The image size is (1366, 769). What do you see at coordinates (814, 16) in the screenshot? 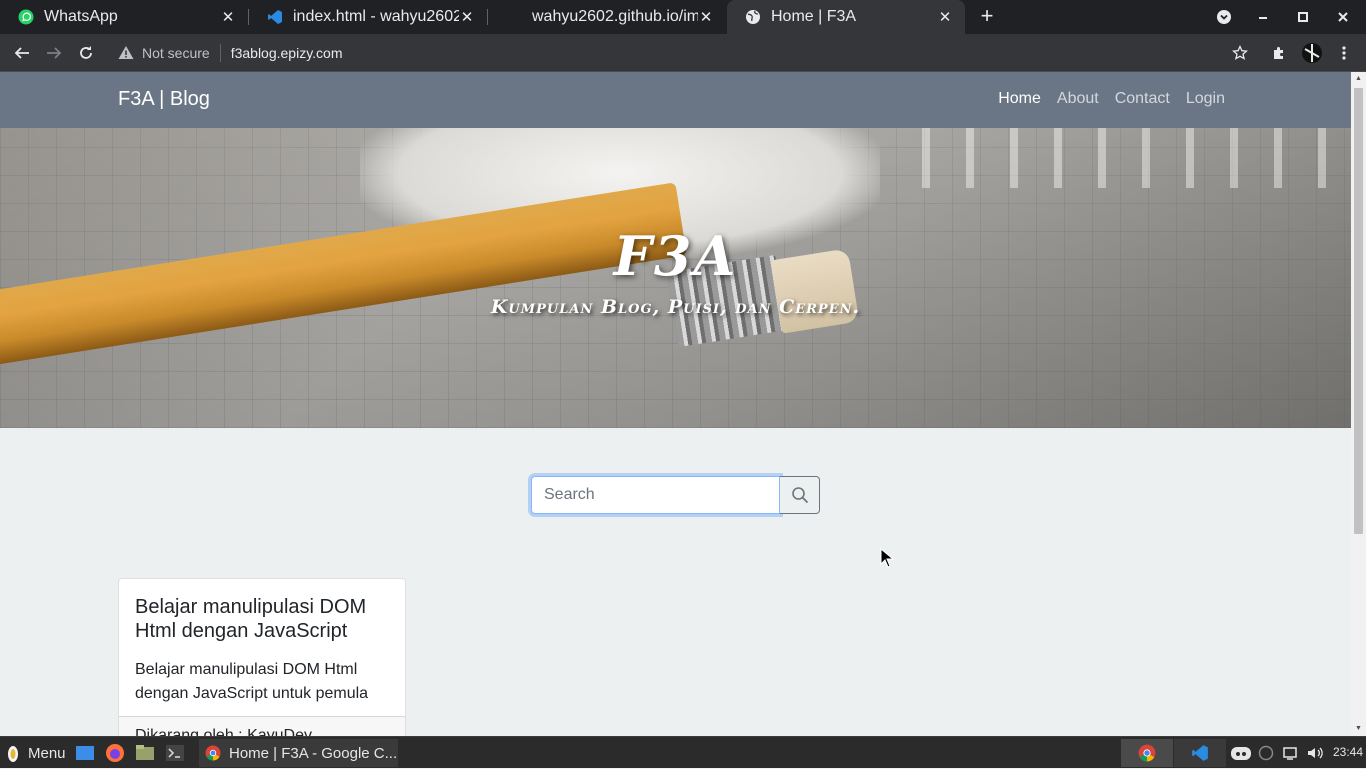
I see `tab-title: Home | F3A` at bounding box center [814, 16].